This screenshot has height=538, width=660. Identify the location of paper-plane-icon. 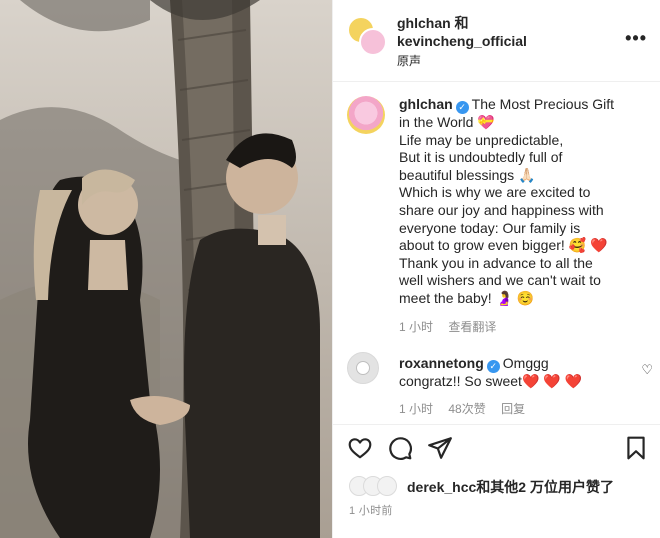
(440, 448).